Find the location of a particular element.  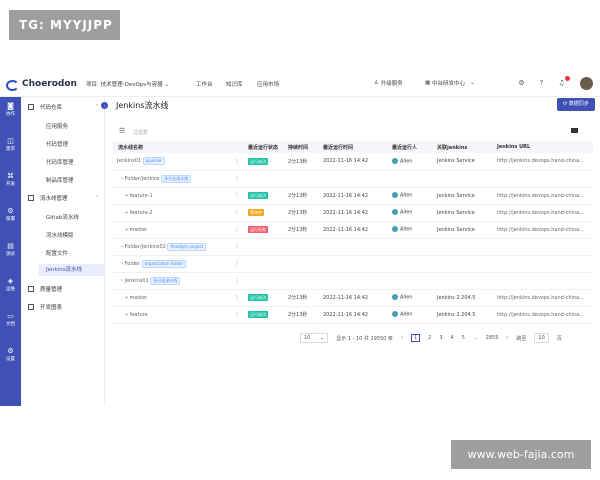

org-selector: ▦ 中台研发中心 ⌄ is located at coordinates (450, 83).